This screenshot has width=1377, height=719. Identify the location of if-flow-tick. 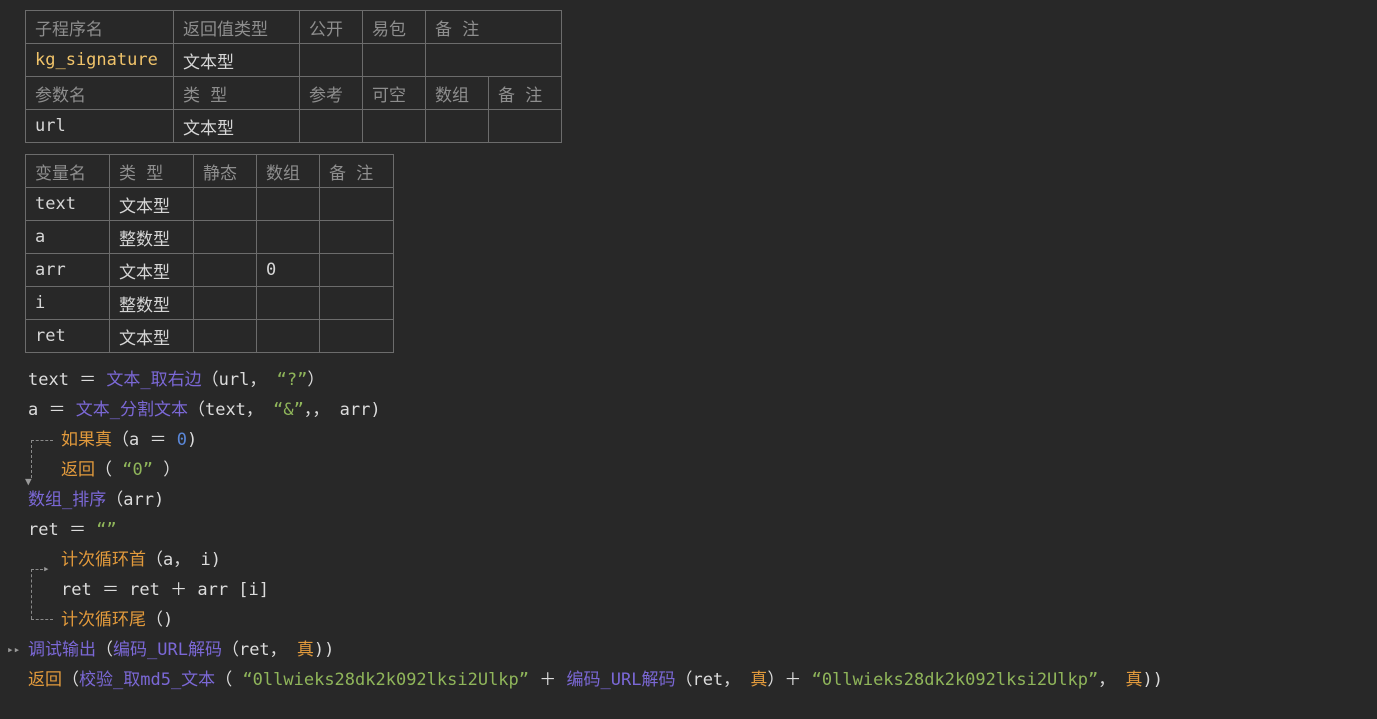
(42, 440).